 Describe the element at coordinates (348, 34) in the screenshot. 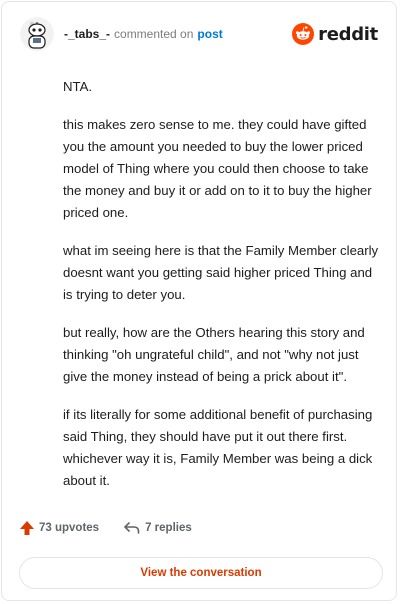

I see `reddit-wordmark: reddit` at that location.